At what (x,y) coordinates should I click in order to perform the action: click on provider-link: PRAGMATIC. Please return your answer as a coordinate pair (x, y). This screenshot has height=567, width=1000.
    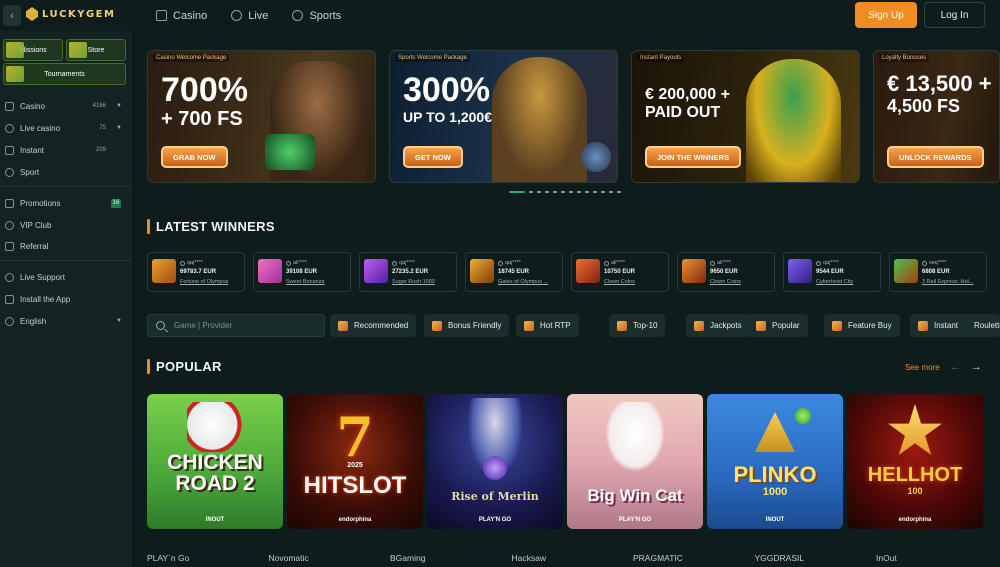
    Looking at the image, I should click on (658, 558).